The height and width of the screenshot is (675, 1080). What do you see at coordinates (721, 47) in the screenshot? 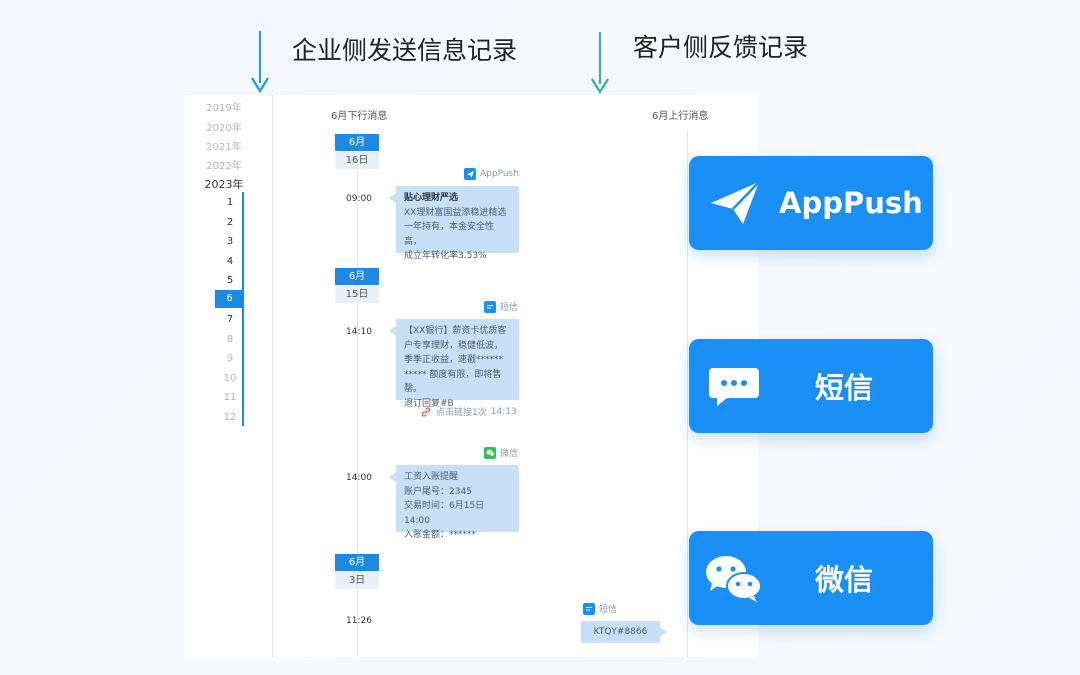
I see `customer-feedback-title: 客户侧反馈记录` at bounding box center [721, 47].